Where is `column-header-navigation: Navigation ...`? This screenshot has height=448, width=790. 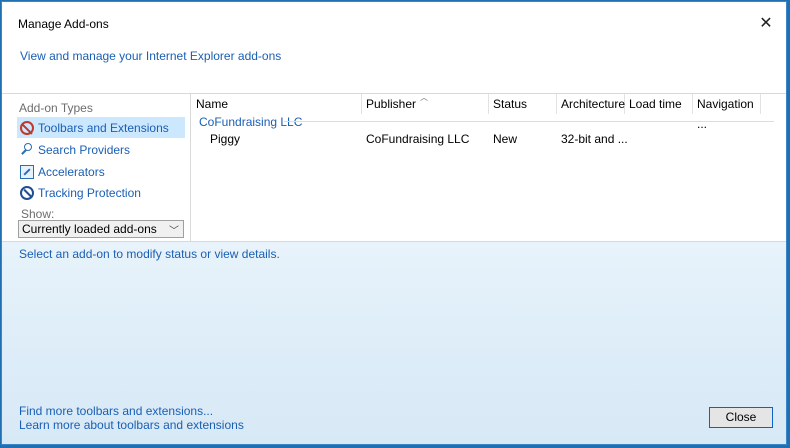
column-header-navigation: Navigation ... is located at coordinates (727, 112).